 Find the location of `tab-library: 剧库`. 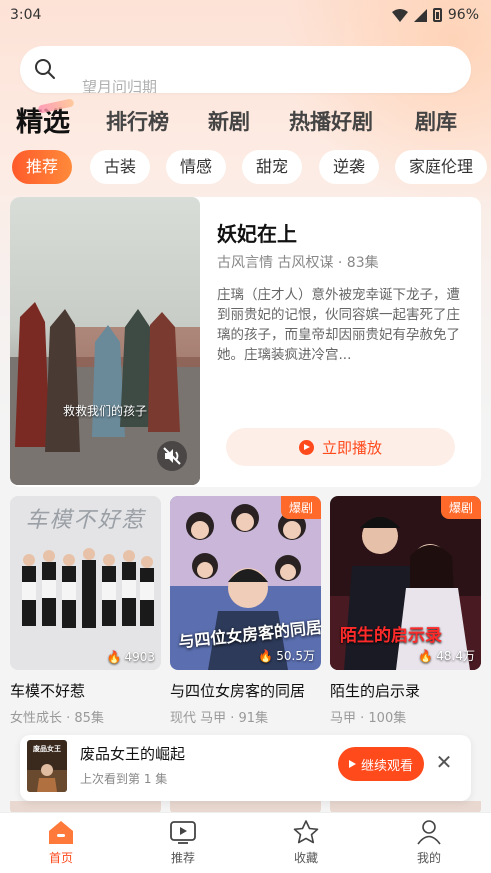

tab-library: 剧库 is located at coordinates (436, 121).